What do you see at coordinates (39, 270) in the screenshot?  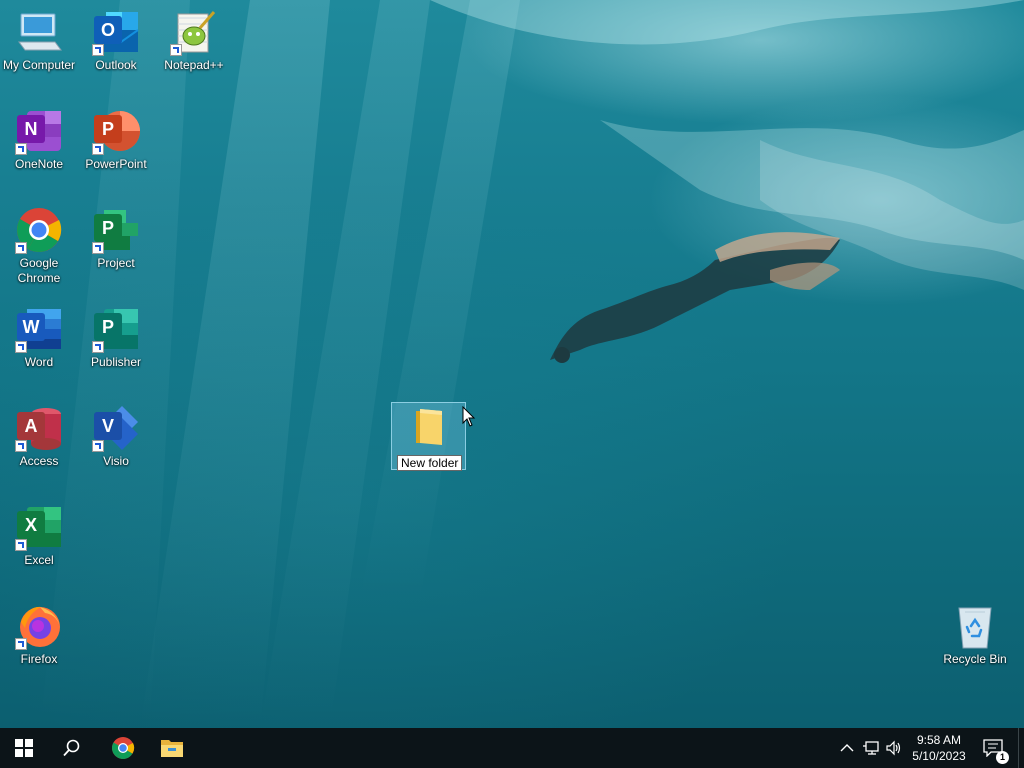 I see `icon-label: Google Chrome` at bounding box center [39, 270].